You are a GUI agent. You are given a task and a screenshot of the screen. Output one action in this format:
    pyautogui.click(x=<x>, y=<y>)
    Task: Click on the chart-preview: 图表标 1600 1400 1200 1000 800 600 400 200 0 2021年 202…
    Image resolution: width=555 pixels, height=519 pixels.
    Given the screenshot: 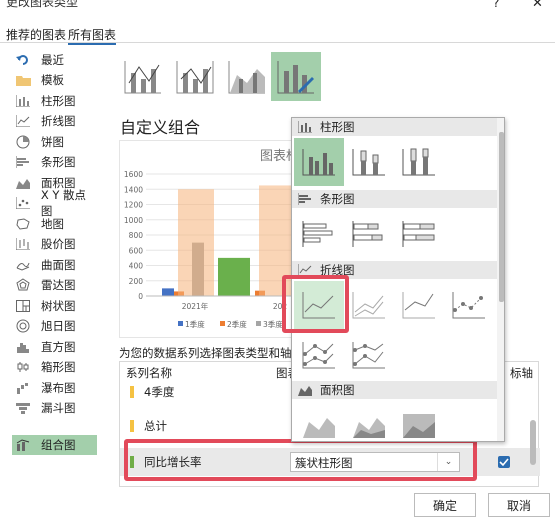 What is the action you would take?
    pyautogui.click(x=209, y=239)
    